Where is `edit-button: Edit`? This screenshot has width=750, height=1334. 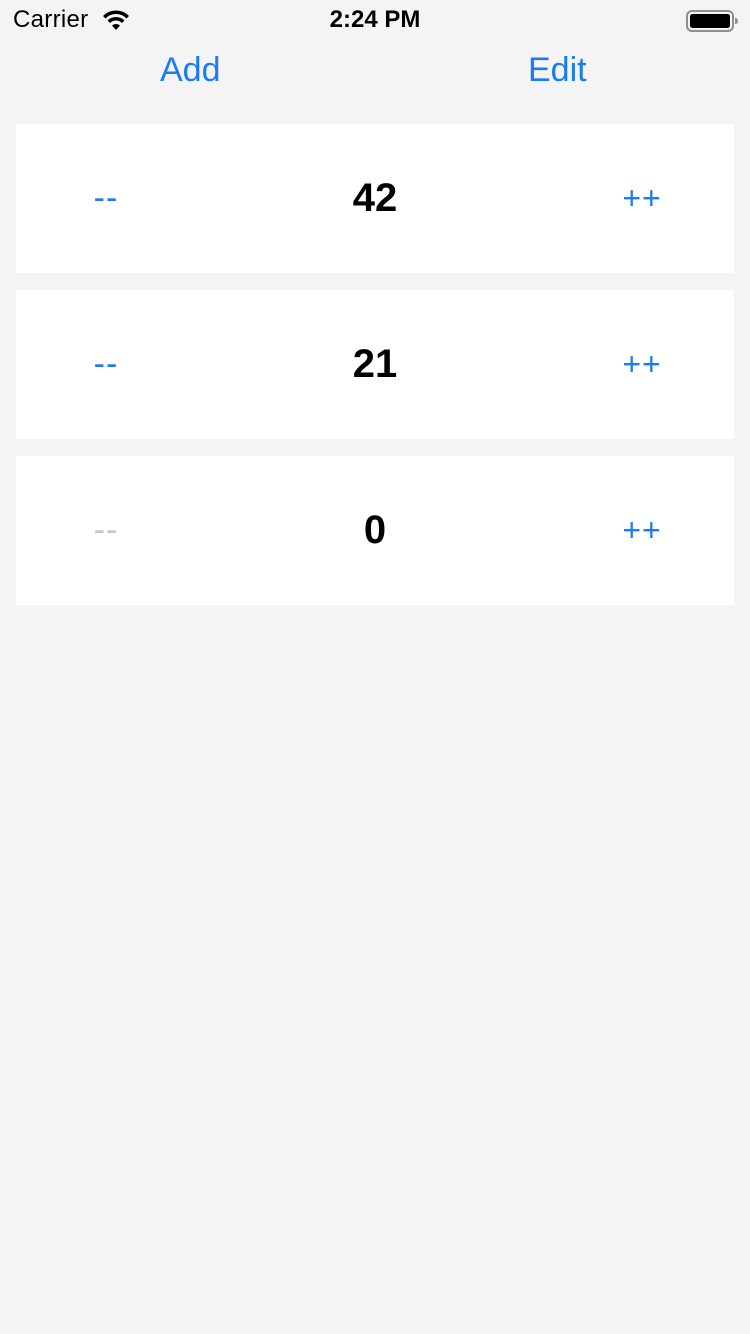
edit-button: Edit is located at coordinates (557, 70).